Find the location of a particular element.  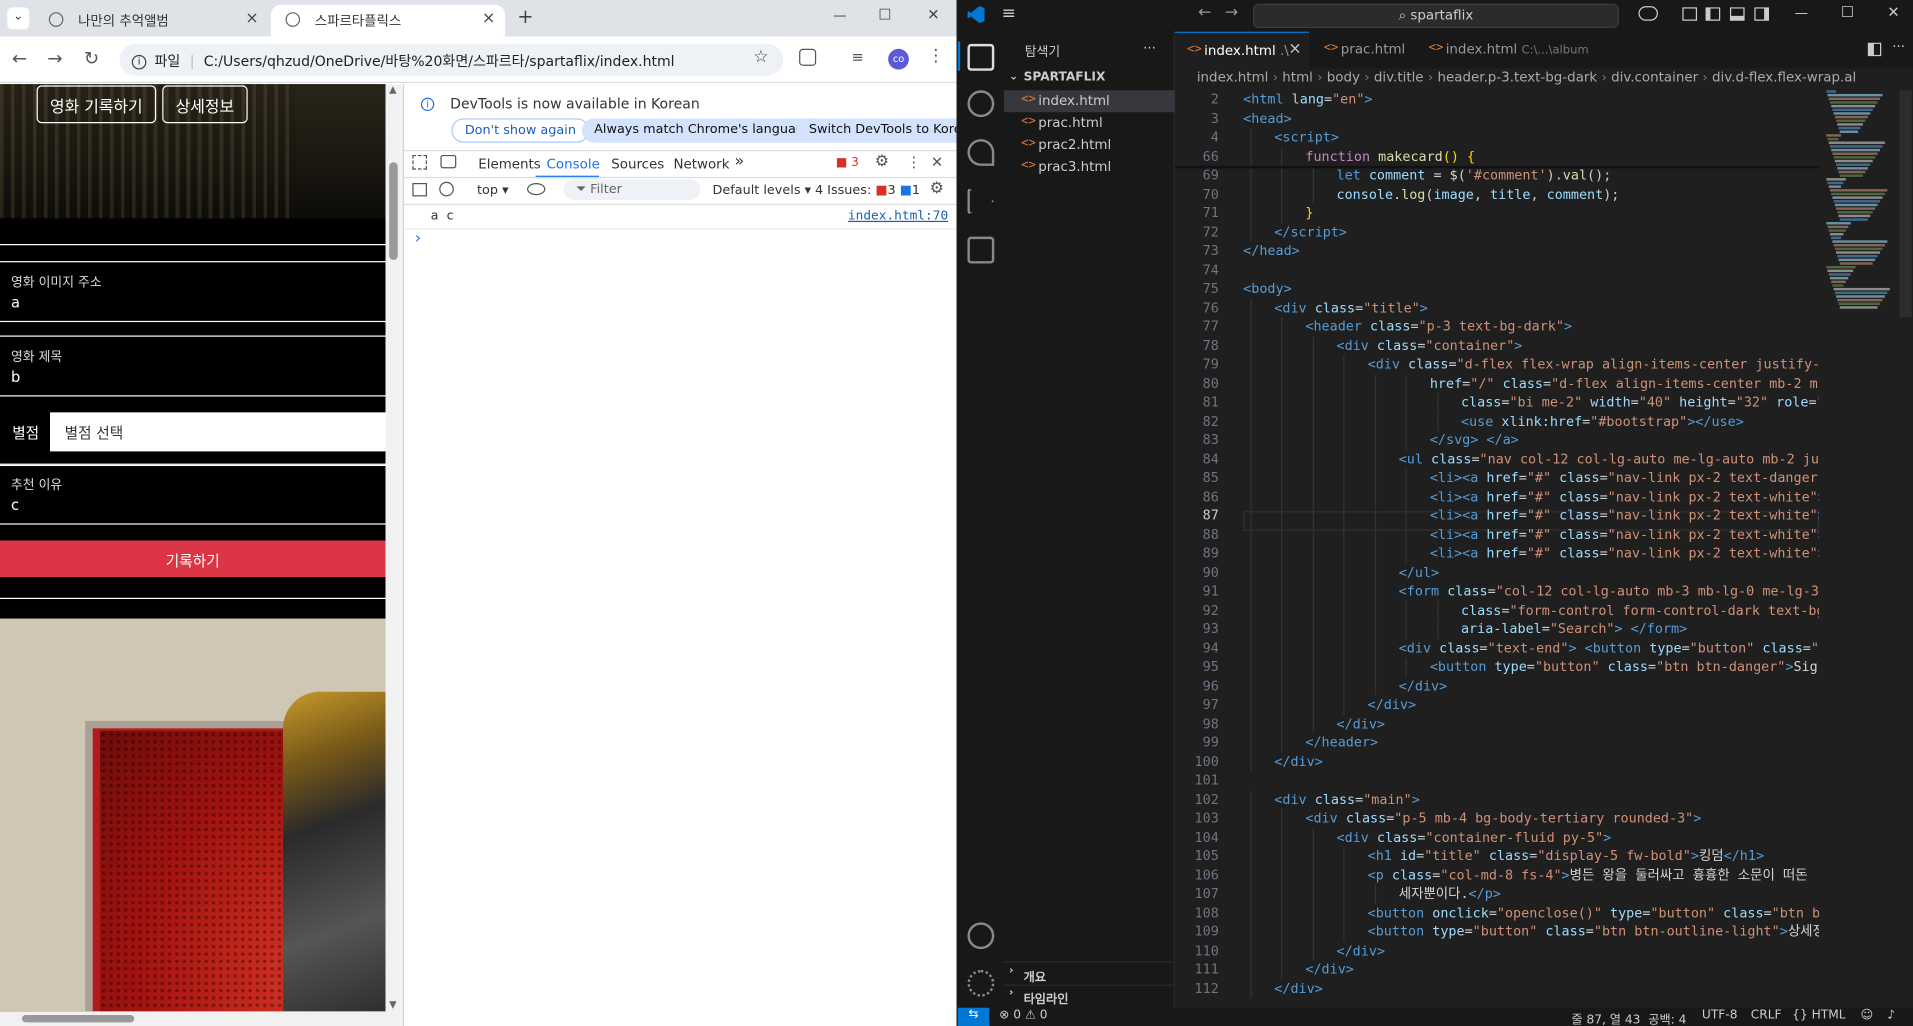

account-icon is located at coordinates (981, 936).